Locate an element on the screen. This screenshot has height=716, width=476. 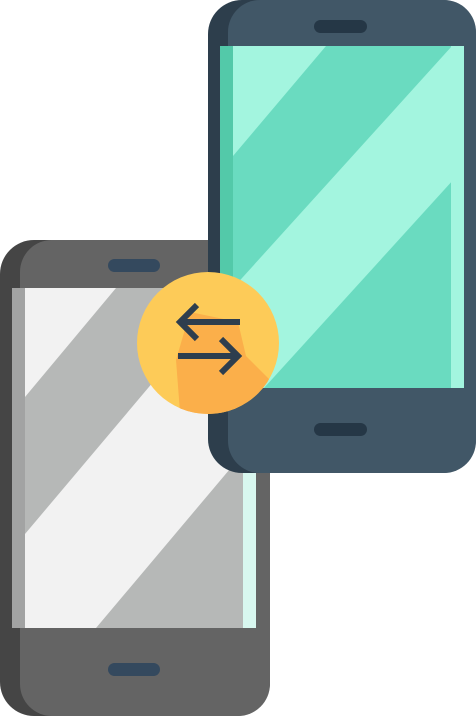
teal-phone-home-slot is located at coordinates (340, 429).